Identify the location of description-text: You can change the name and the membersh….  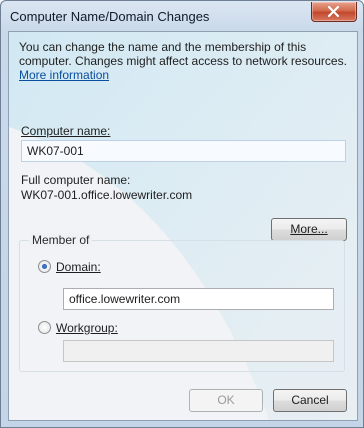
(184, 61).